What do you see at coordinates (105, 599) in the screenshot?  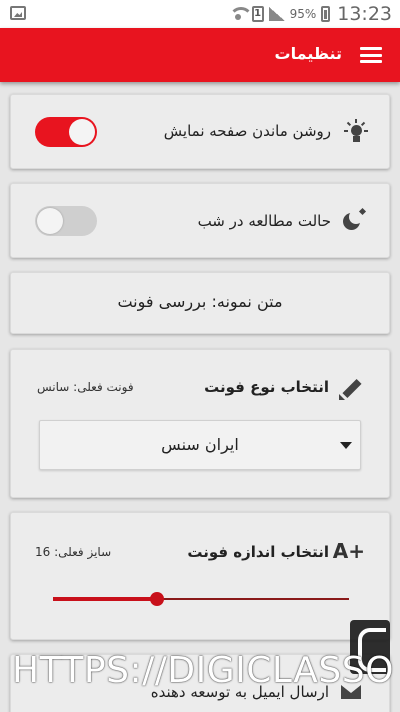 I see `slider-fill` at bounding box center [105, 599].